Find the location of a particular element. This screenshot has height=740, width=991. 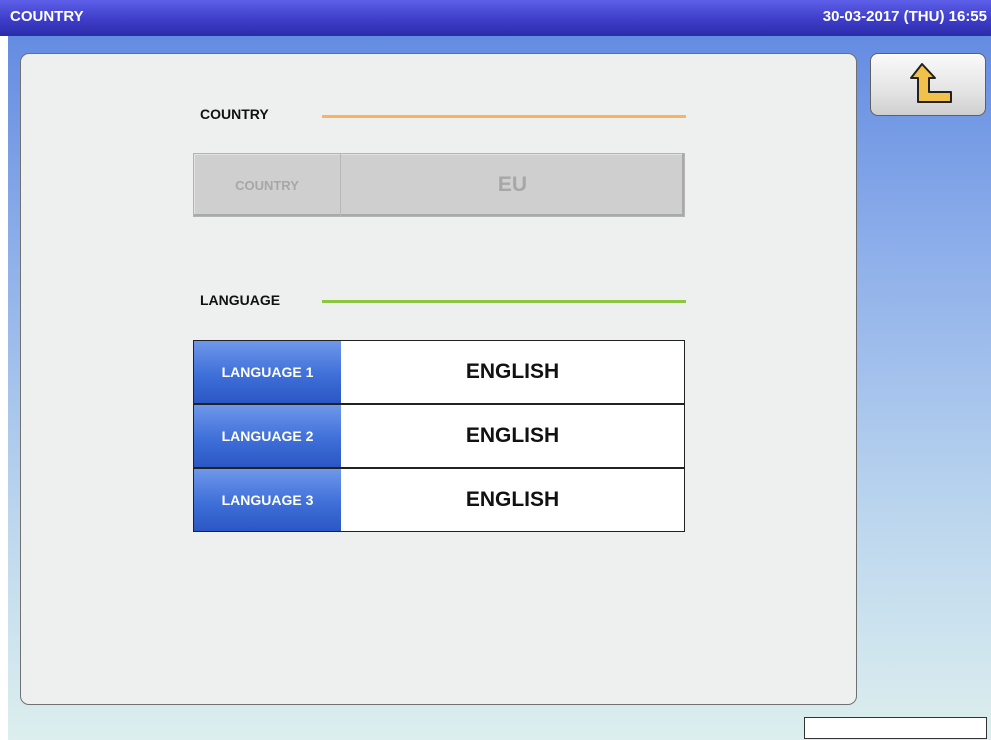

language-section-divider is located at coordinates (504, 301).